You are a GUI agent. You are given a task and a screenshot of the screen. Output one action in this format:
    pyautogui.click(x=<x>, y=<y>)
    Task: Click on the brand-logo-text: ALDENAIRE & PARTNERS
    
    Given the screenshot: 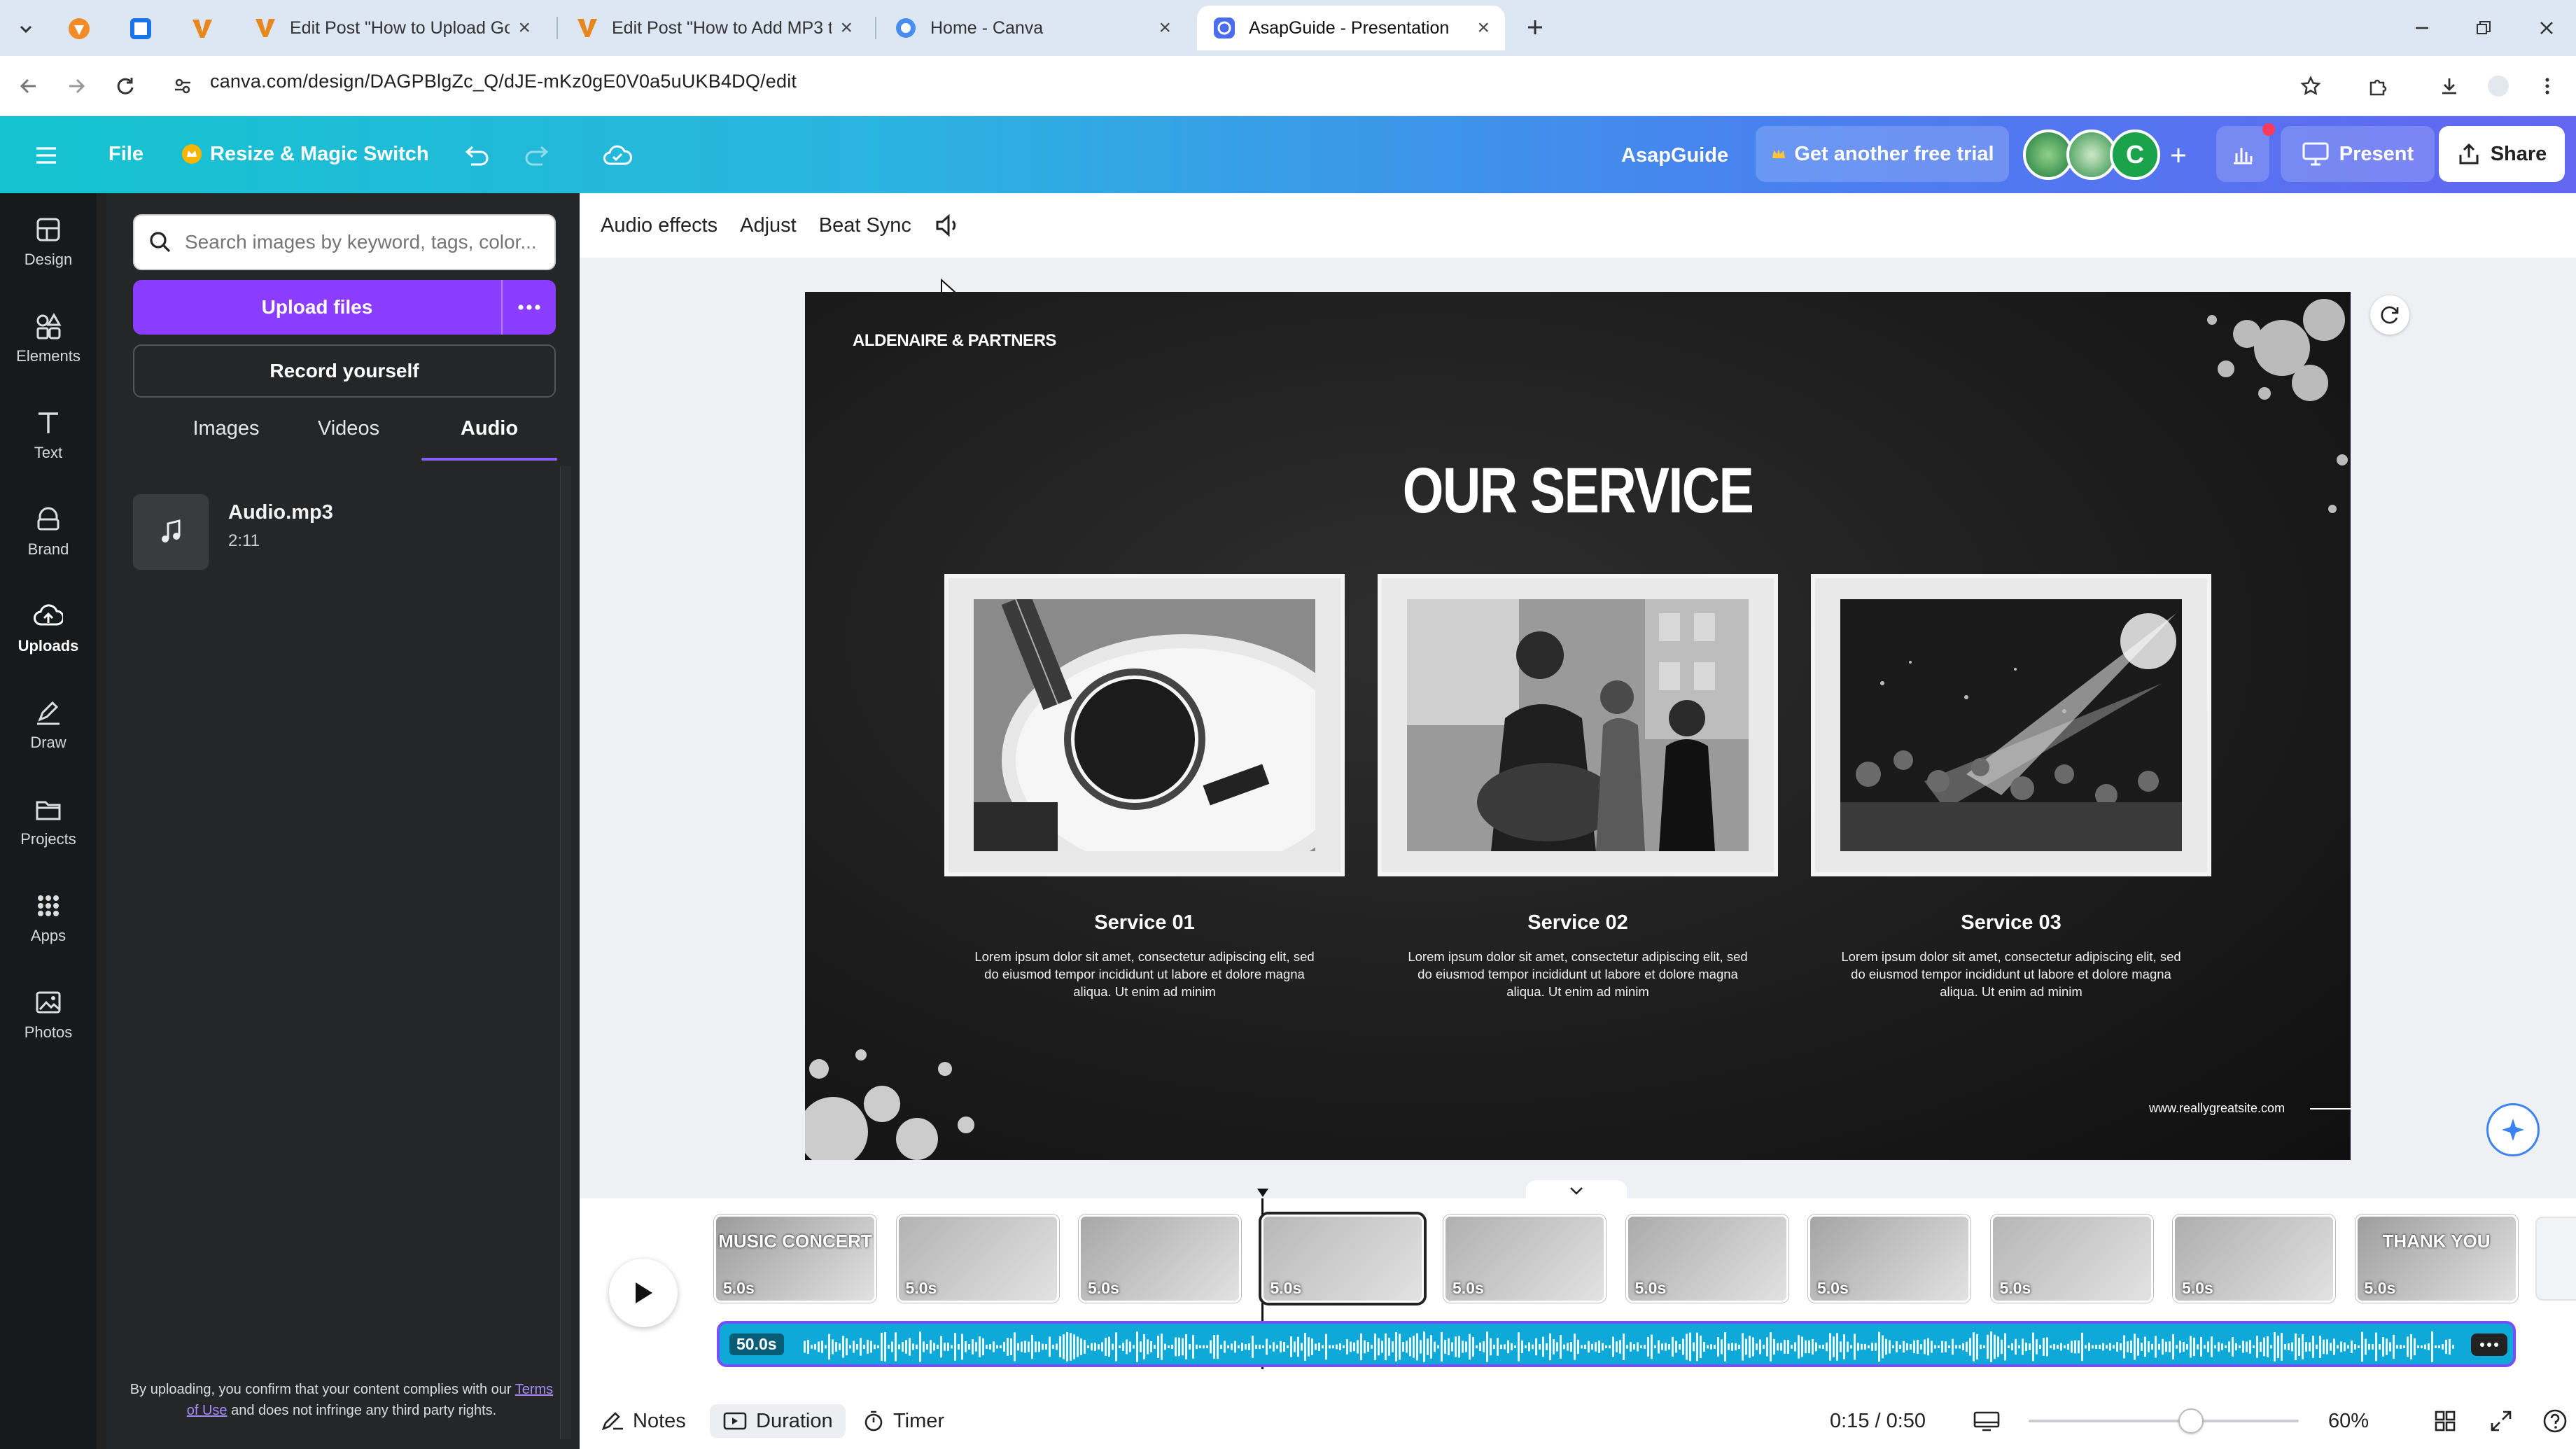 What is the action you would take?
    pyautogui.click(x=954, y=341)
    